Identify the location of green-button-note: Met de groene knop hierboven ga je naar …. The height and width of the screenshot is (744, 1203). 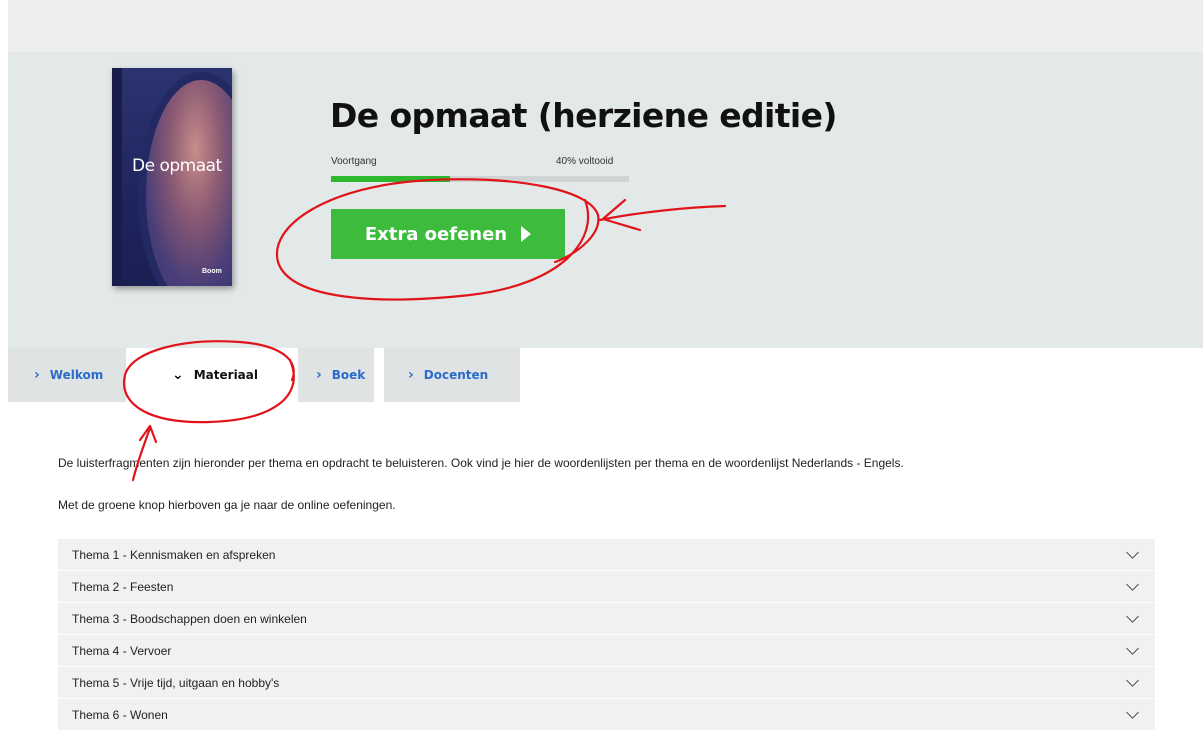
(227, 505).